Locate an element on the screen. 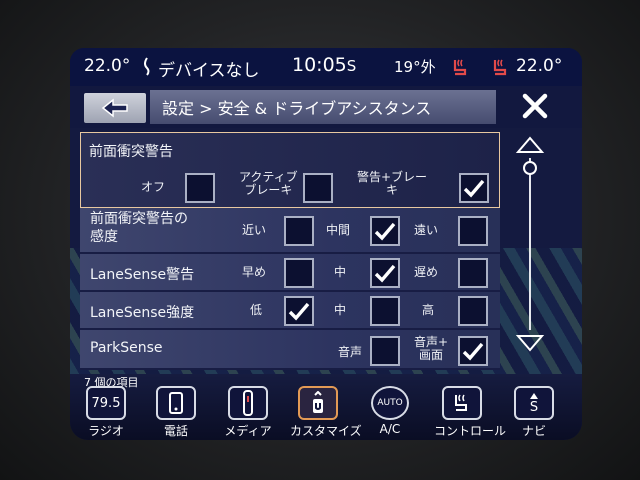  radio-icon: 79.5 is located at coordinates (106, 403).